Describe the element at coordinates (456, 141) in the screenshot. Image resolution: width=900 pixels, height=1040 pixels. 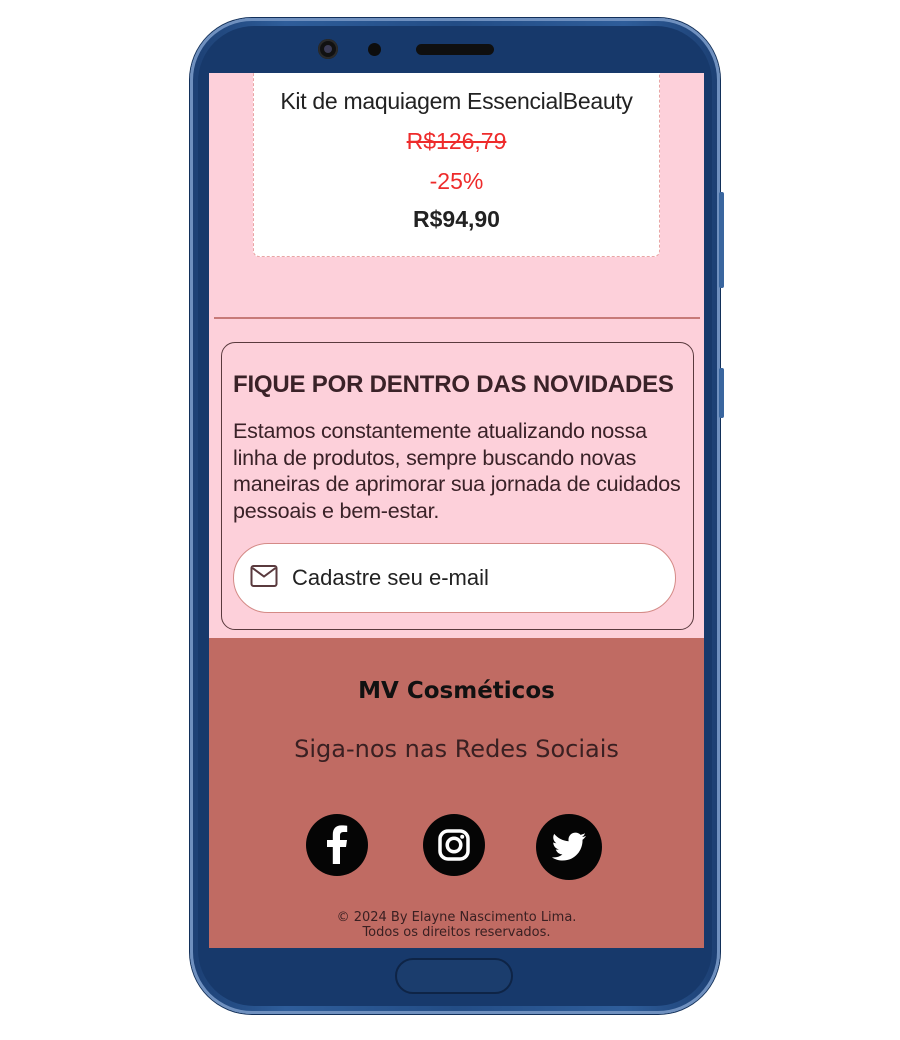
I see `product-old-price: R$126,79` at that location.